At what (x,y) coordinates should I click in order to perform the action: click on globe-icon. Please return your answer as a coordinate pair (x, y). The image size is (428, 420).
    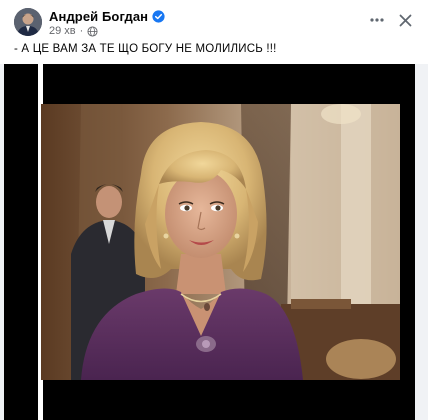
    Looking at the image, I should click on (92, 31).